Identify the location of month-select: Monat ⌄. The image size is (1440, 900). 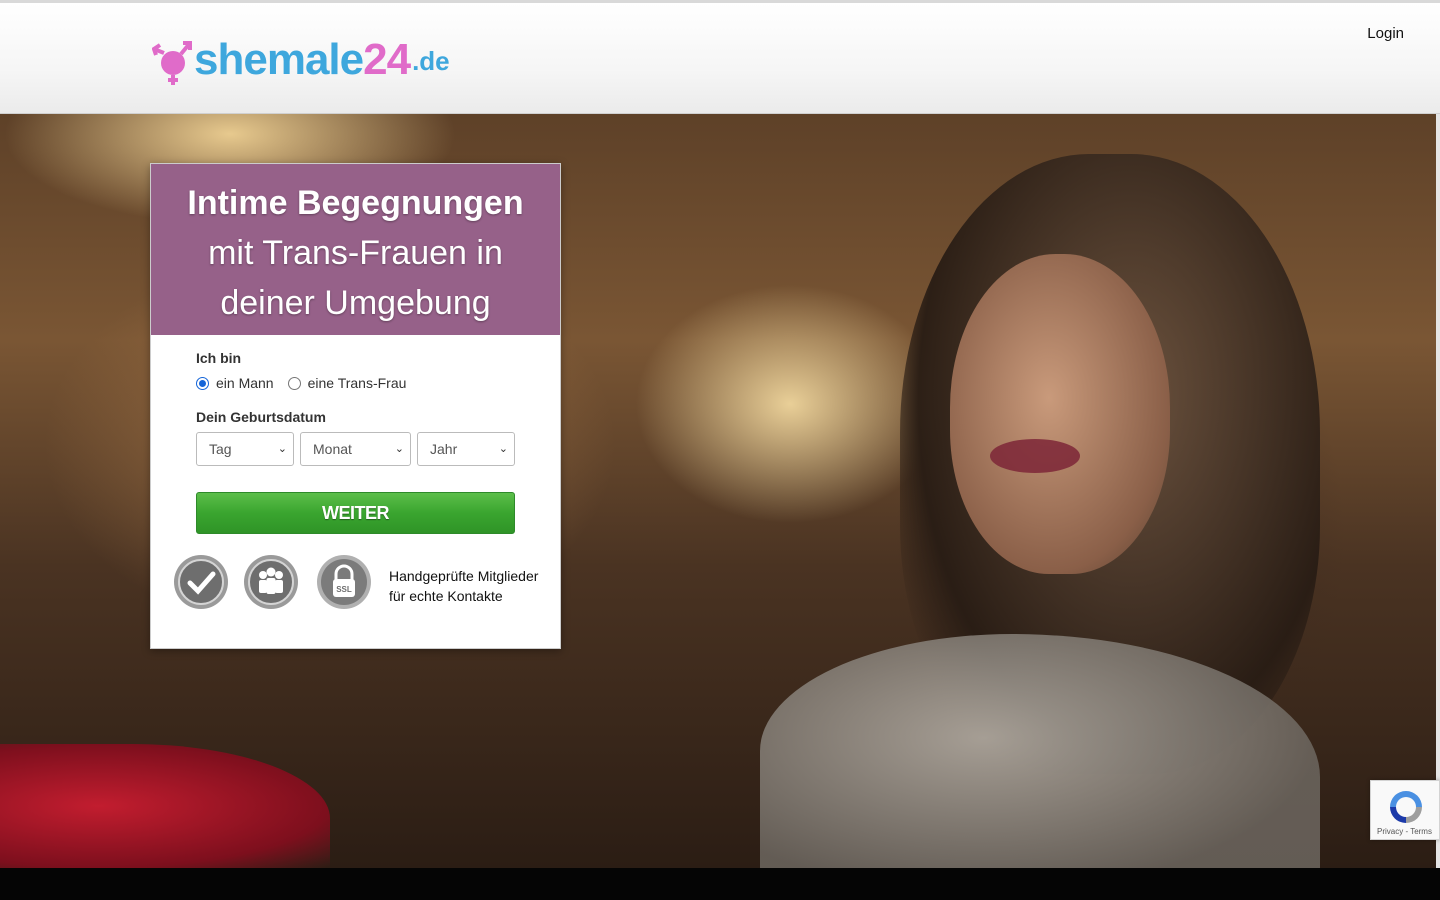
(355, 449).